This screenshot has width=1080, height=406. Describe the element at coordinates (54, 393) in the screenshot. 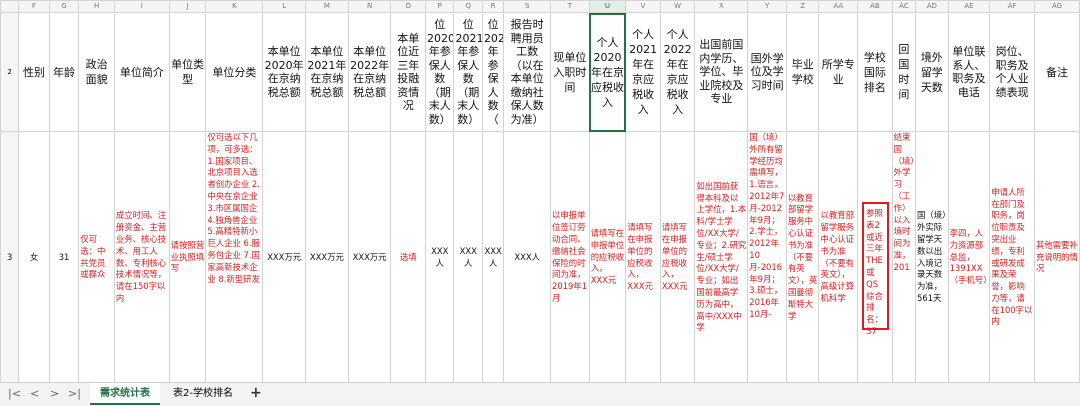

I see `next-sheet-icon: >` at that location.